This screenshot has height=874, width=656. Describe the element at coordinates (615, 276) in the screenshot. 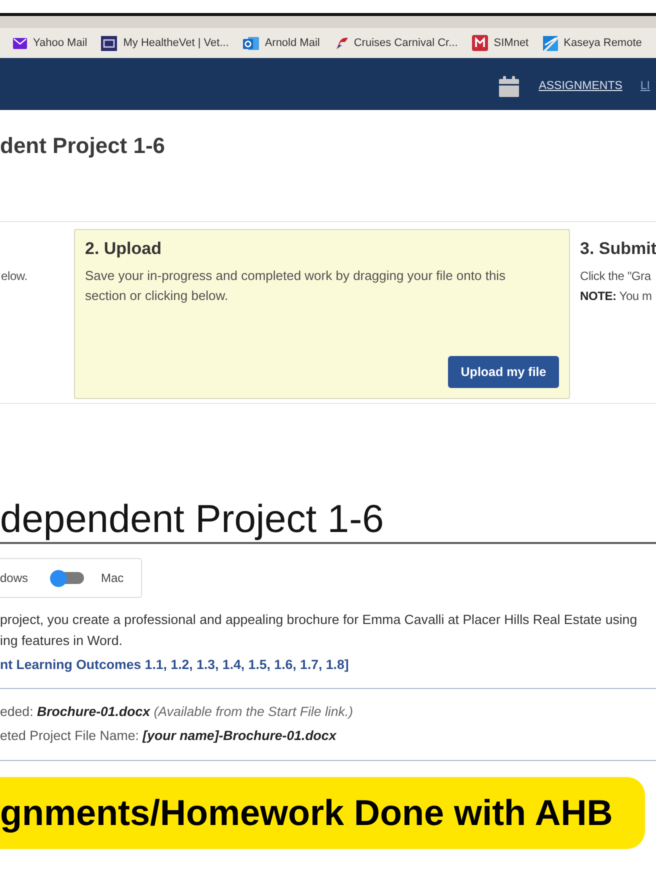

I see `step-description: Click the "Gra` at that location.